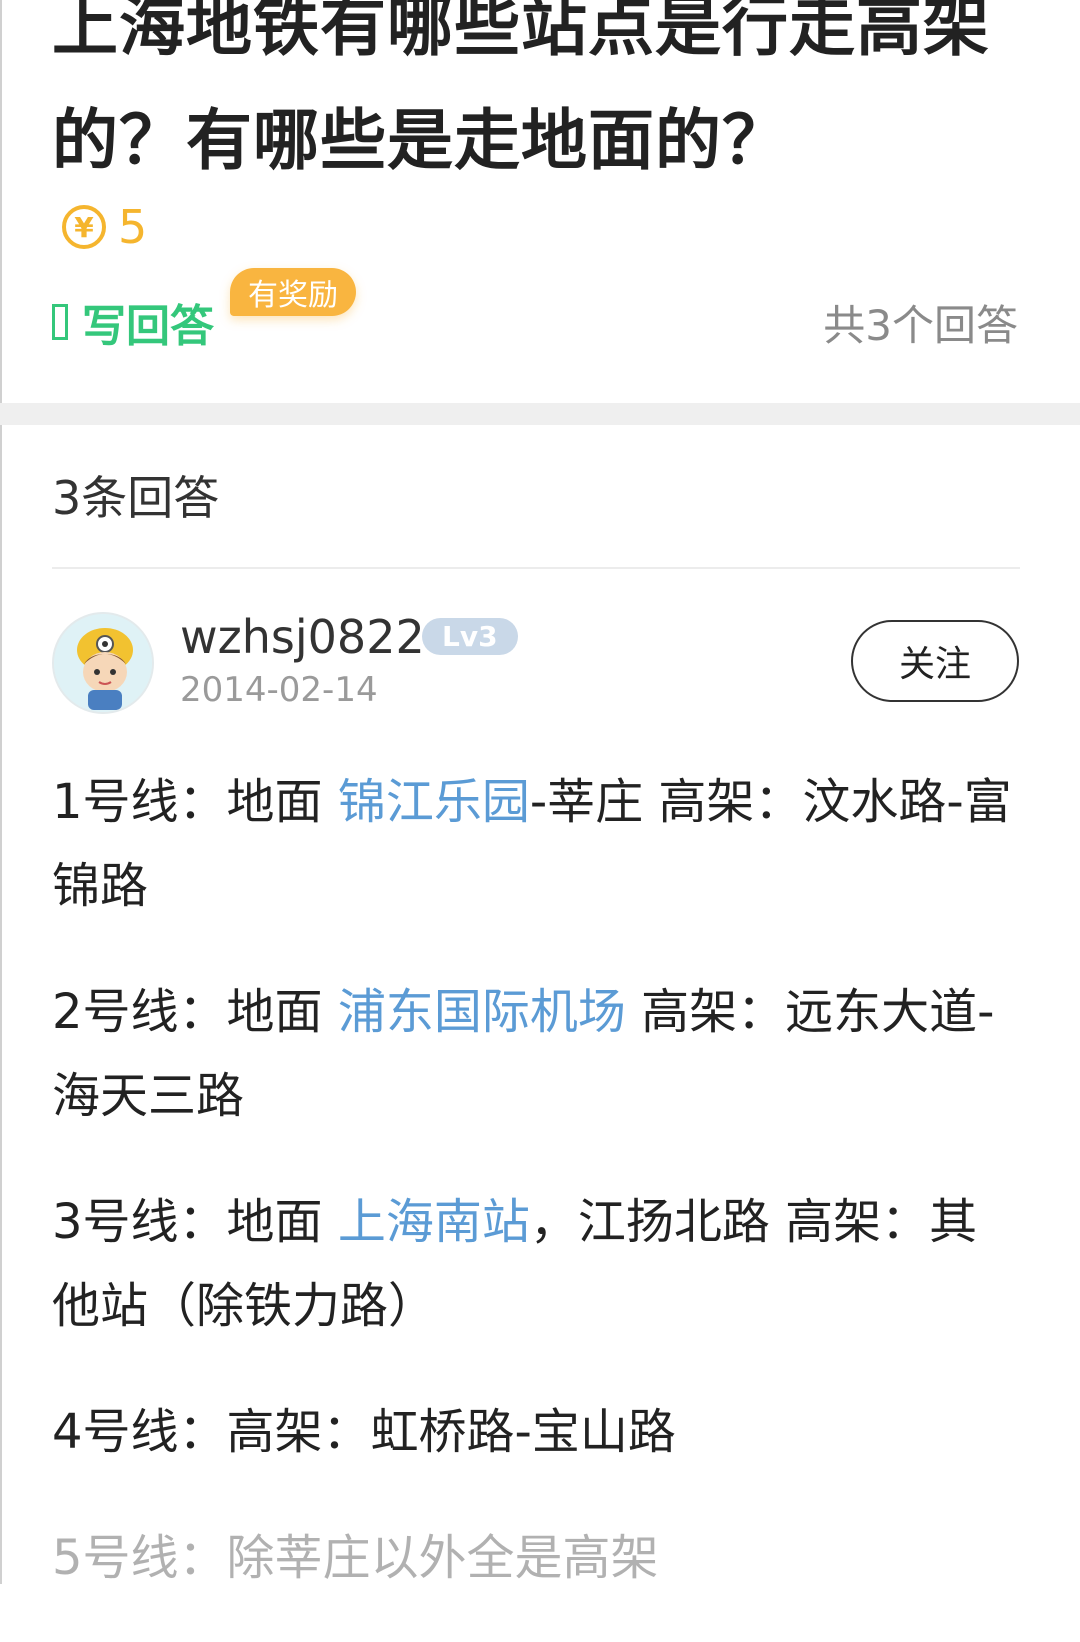 The width and height of the screenshot is (1080, 1642). What do you see at coordinates (195, 1222) in the screenshot?
I see `paragraph-text: 3号线：地面` at bounding box center [195, 1222].